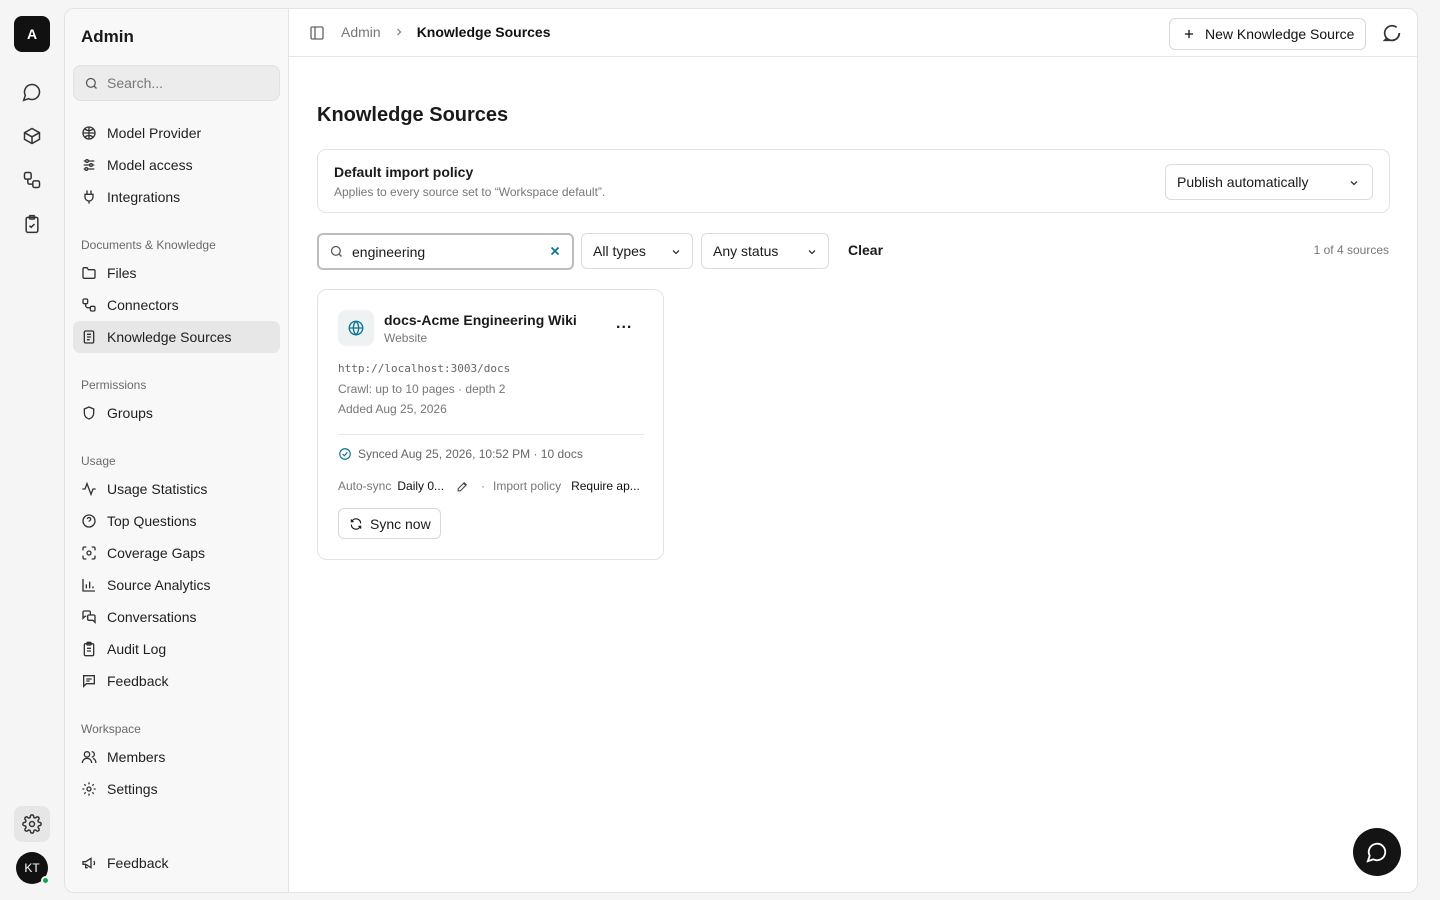 This screenshot has height=900, width=1440. What do you see at coordinates (176, 649) in the screenshot?
I see `sidebar-item-audit-log: Audit Log` at bounding box center [176, 649].